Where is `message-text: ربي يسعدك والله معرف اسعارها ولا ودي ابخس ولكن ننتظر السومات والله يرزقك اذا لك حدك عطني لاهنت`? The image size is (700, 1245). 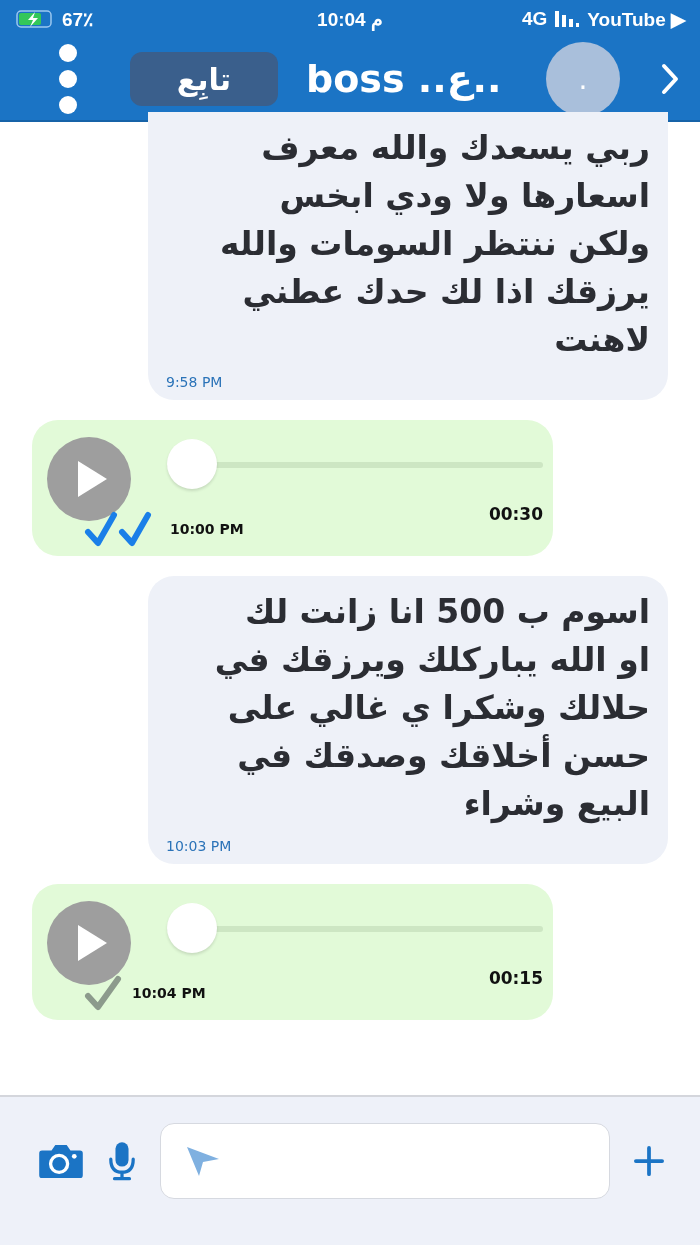 message-text: ربي يسعدك والله معرف اسعارها ولا ودي ابخس ولكن ننتظر السومات والله يرزقك اذا لك حدك عطني لاهنت is located at coordinates (434, 244).